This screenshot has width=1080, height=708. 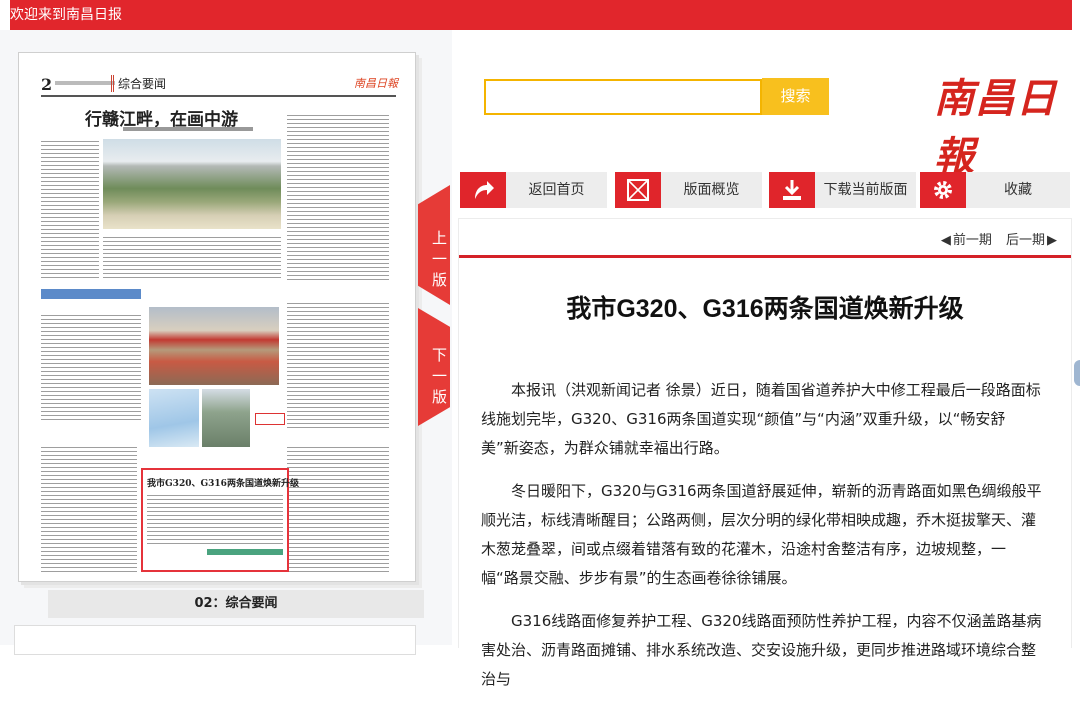 What do you see at coordinates (245, 552) in the screenshot?
I see `page-banner-green` at bounding box center [245, 552].